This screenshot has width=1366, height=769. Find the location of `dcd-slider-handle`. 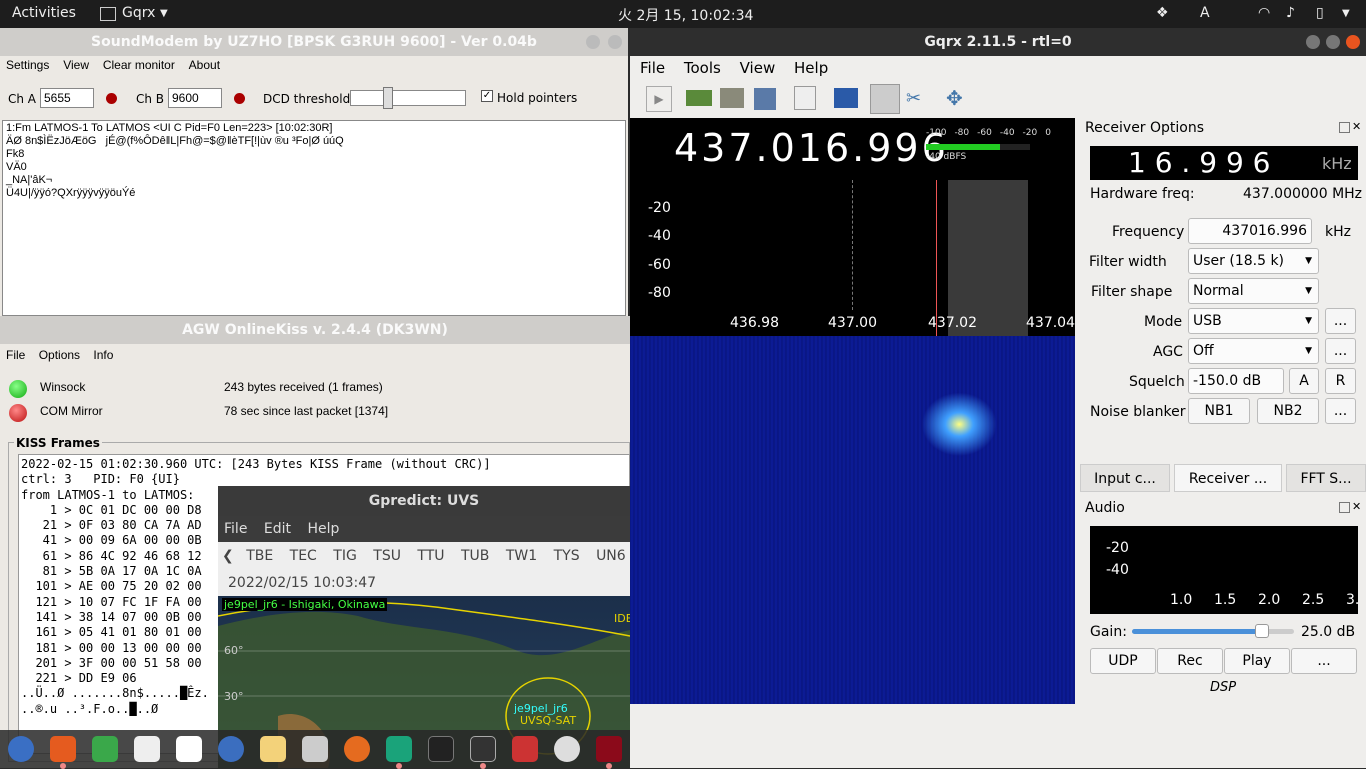

dcd-slider-handle is located at coordinates (388, 98).